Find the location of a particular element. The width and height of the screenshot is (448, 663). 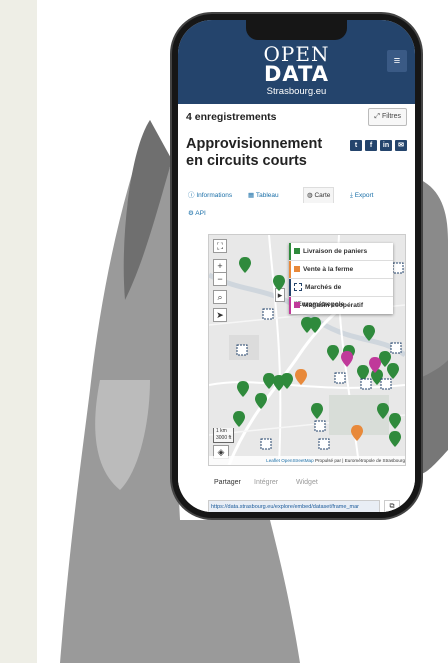

tab-integrer: Intégrer is located at coordinates (266, 482).